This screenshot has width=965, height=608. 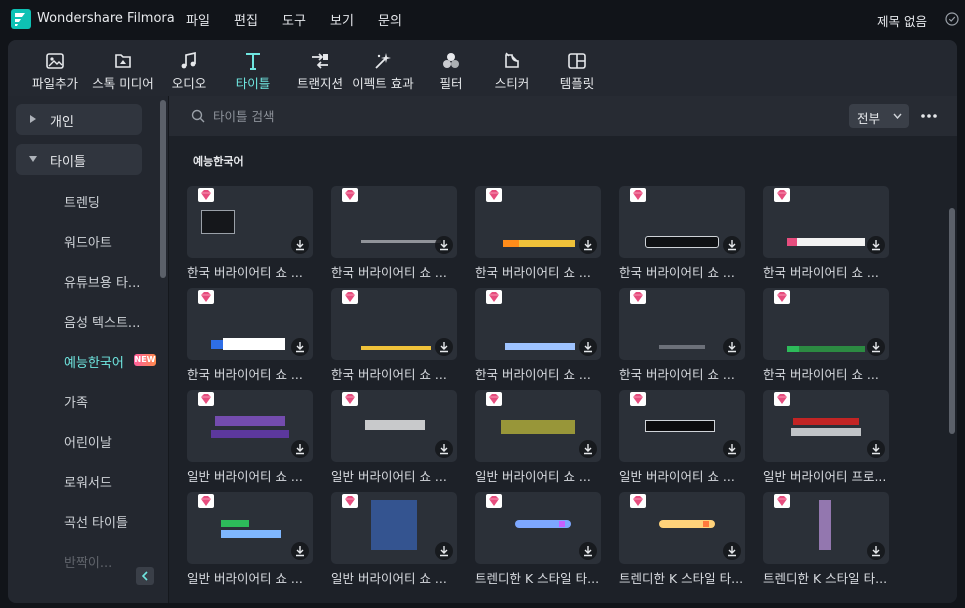 What do you see at coordinates (163, 189) in the screenshot?
I see `sidebar-scrollbar` at bounding box center [163, 189].